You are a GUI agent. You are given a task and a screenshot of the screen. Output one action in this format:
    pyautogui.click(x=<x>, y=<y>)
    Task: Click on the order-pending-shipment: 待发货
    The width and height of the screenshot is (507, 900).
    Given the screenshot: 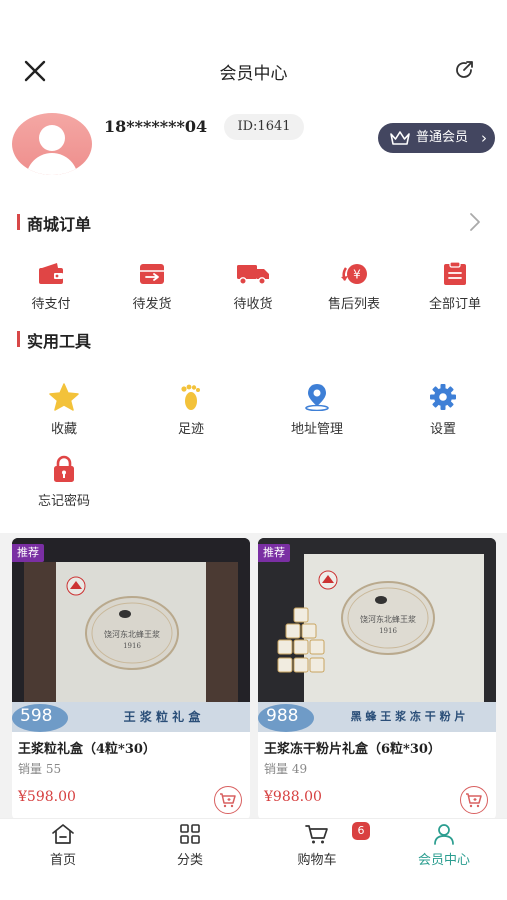 What is the action you would take?
    pyautogui.click(x=152, y=287)
    